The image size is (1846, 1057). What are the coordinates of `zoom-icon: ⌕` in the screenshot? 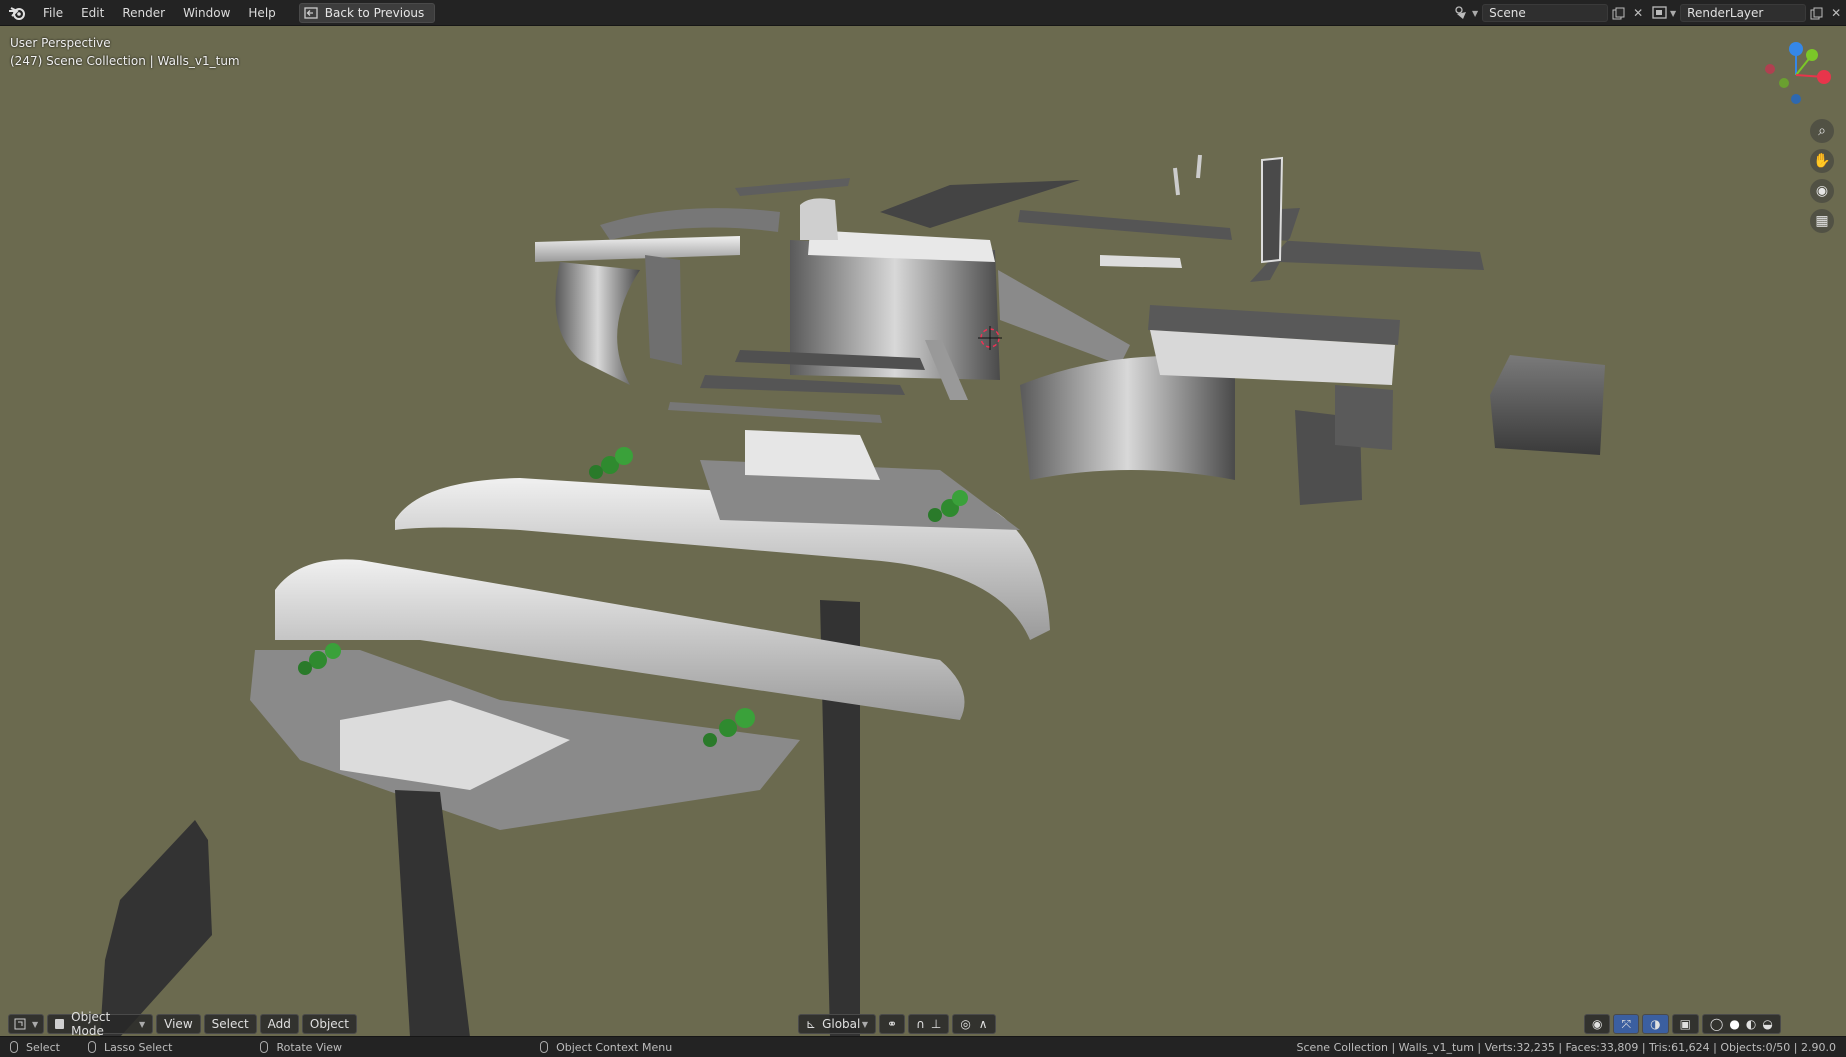 It's located at (1822, 131).